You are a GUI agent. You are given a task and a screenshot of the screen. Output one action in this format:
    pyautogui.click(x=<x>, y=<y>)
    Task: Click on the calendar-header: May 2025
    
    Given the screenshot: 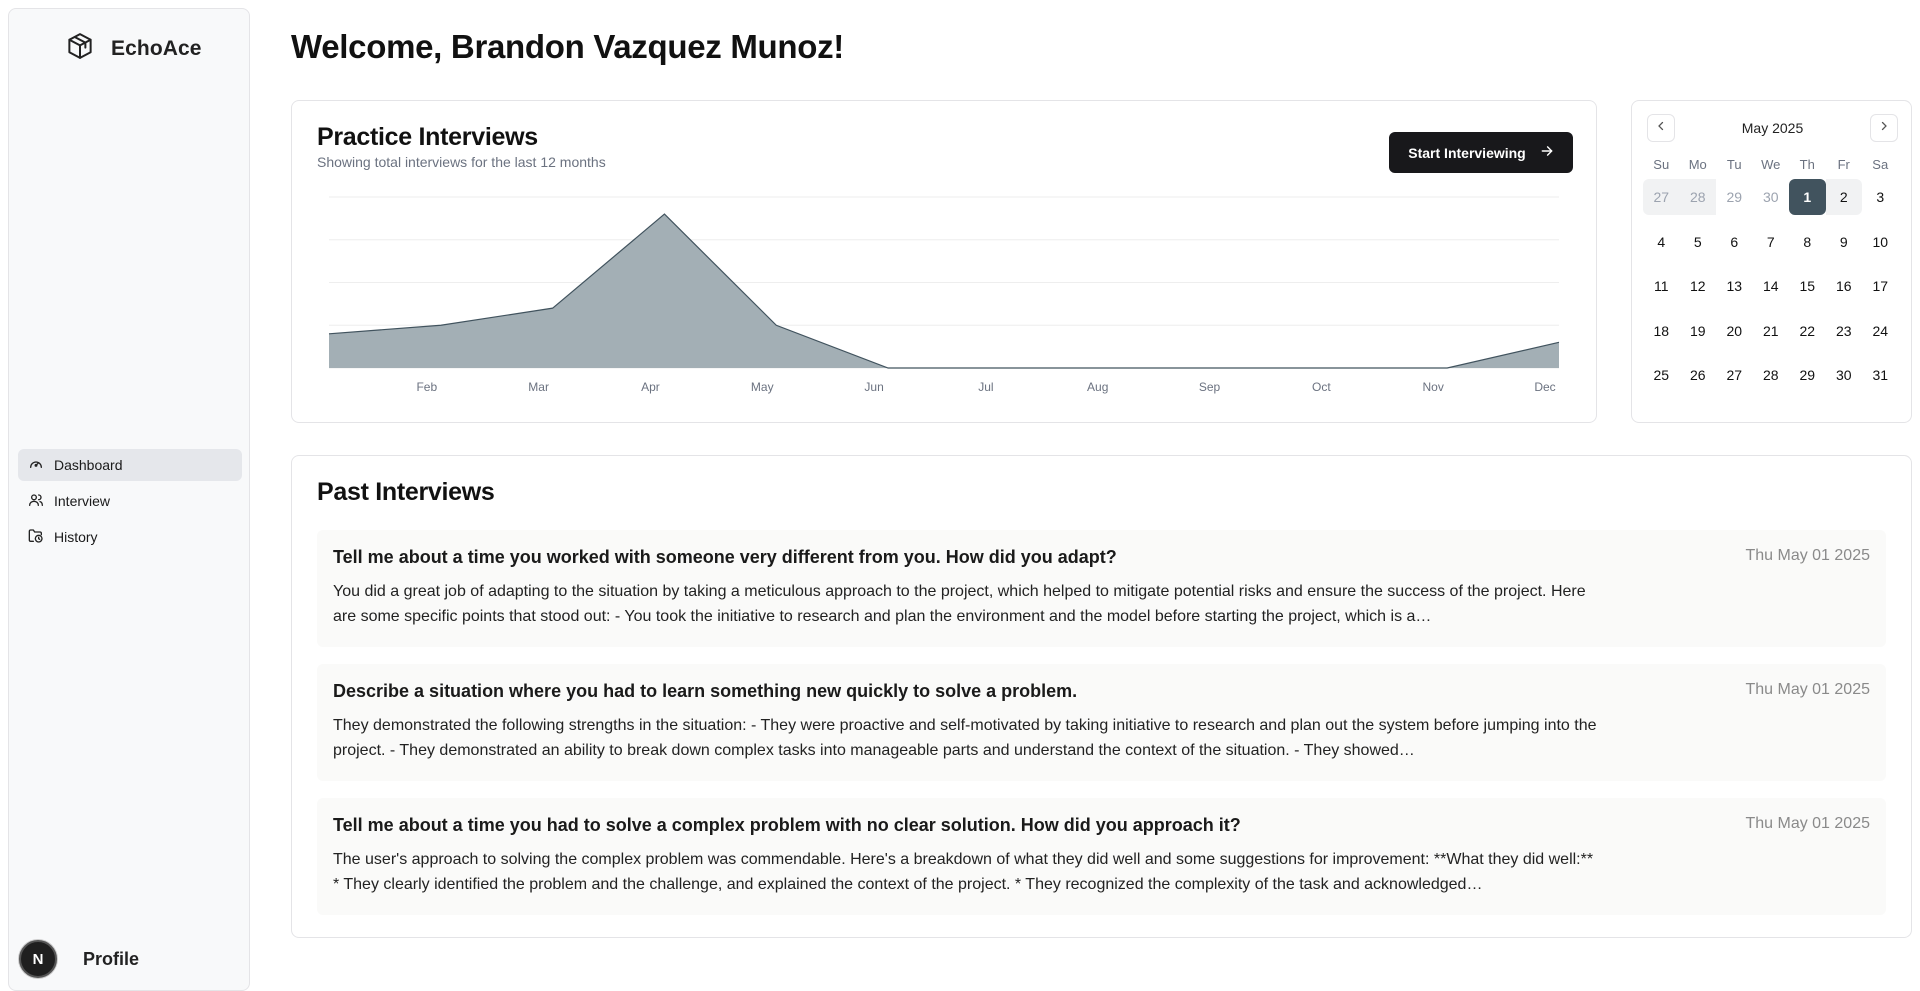 What is the action you would take?
    pyautogui.click(x=1772, y=128)
    